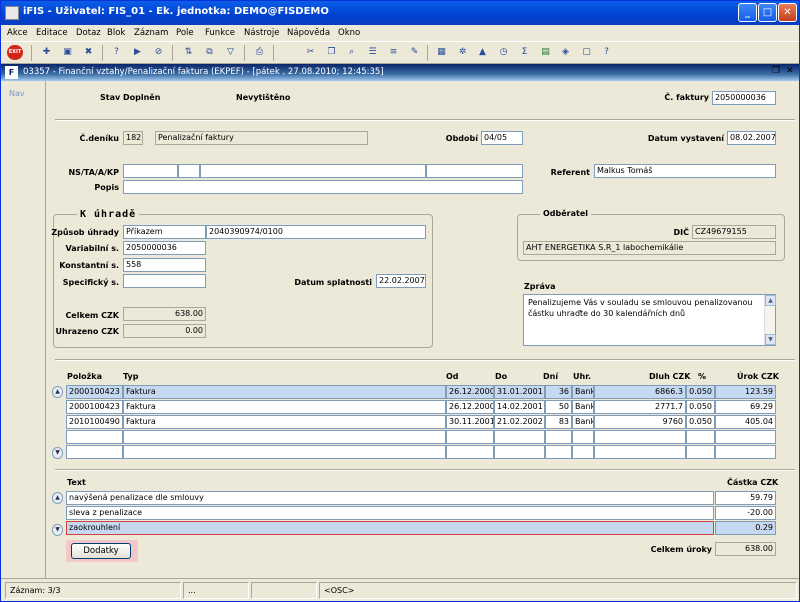  What do you see at coordinates (640, 407) in the screenshot?
I see `table-cell: 2771.7` at bounding box center [640, 407].